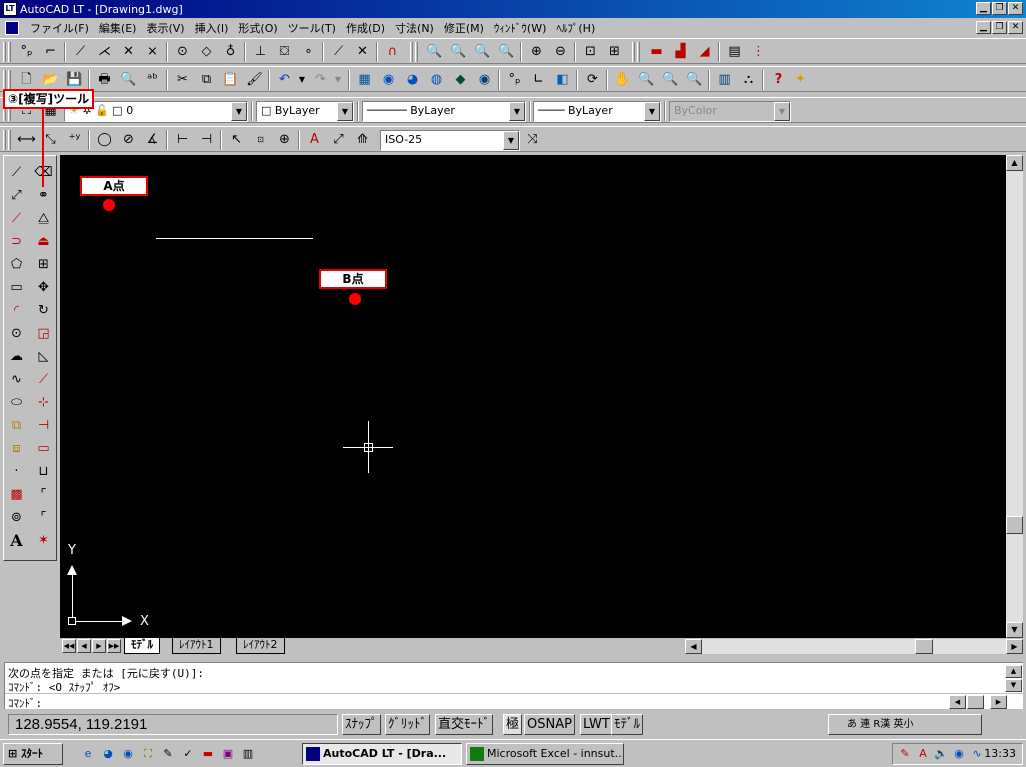 The width and height of the screenshot is (1026, 767). Describe the element at coordinates (905, 754) in the screenshot. I see `tray-pen-icon: ✎` at that location.